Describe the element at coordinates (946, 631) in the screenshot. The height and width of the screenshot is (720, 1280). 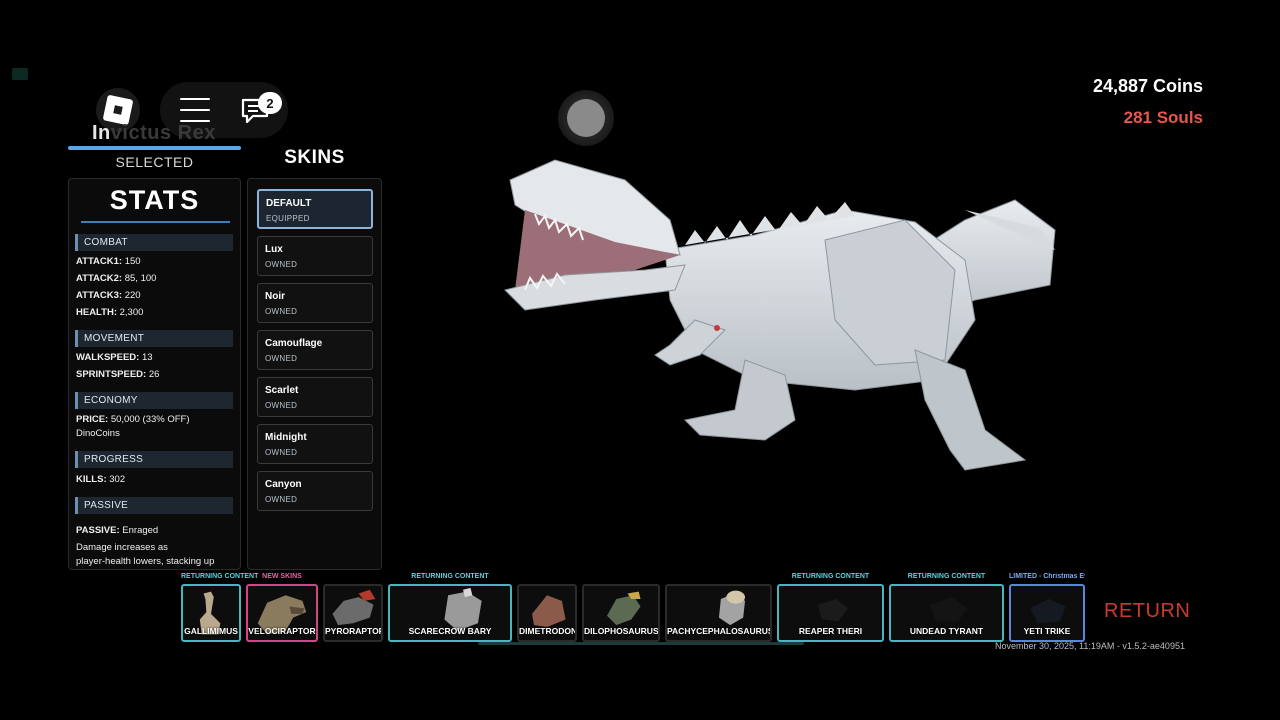
I see `card-label: UNDEAD TYRANT` at that location.